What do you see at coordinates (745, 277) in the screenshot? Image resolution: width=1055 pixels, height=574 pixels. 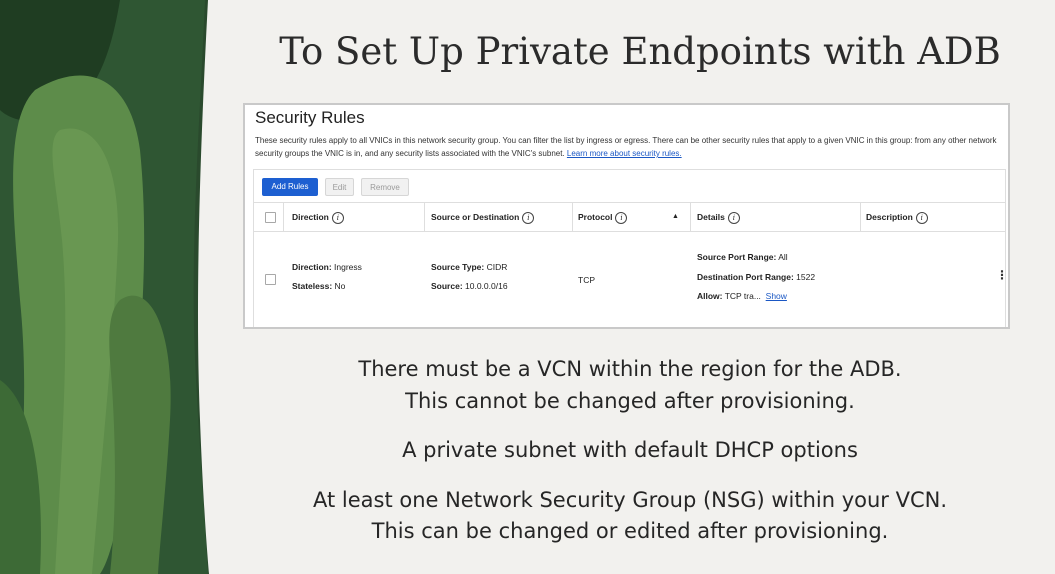 I see `destination-port-label: Destination Port Range:` at bounding box center [745, 277].